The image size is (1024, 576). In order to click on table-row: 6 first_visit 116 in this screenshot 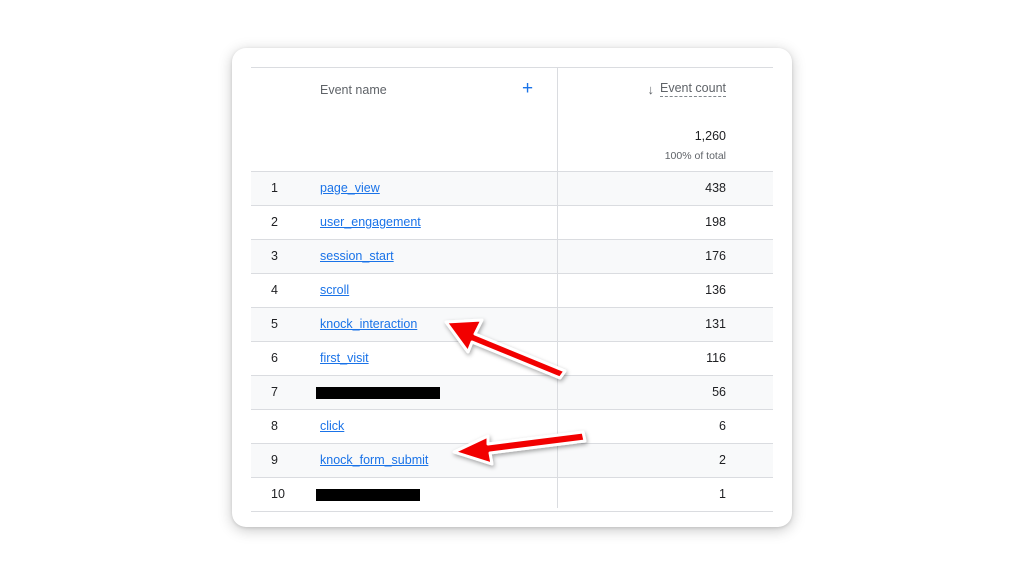, I will do `click(512, 359)`.